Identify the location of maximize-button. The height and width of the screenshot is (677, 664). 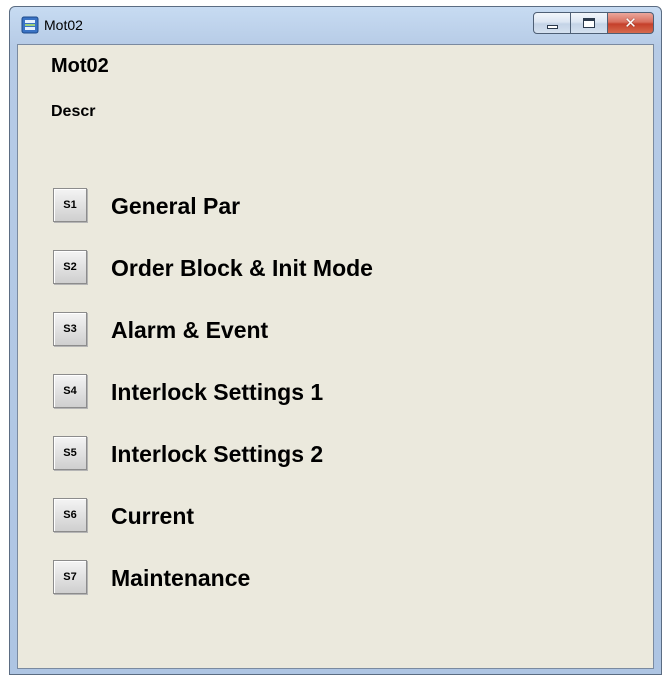
(589, 23).